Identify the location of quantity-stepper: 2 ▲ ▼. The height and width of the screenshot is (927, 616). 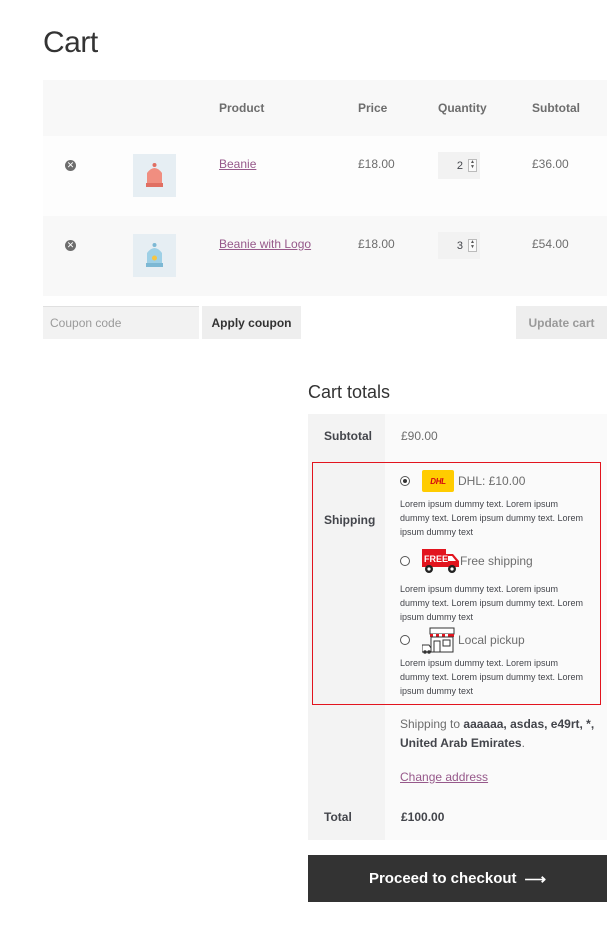
(459, 165).